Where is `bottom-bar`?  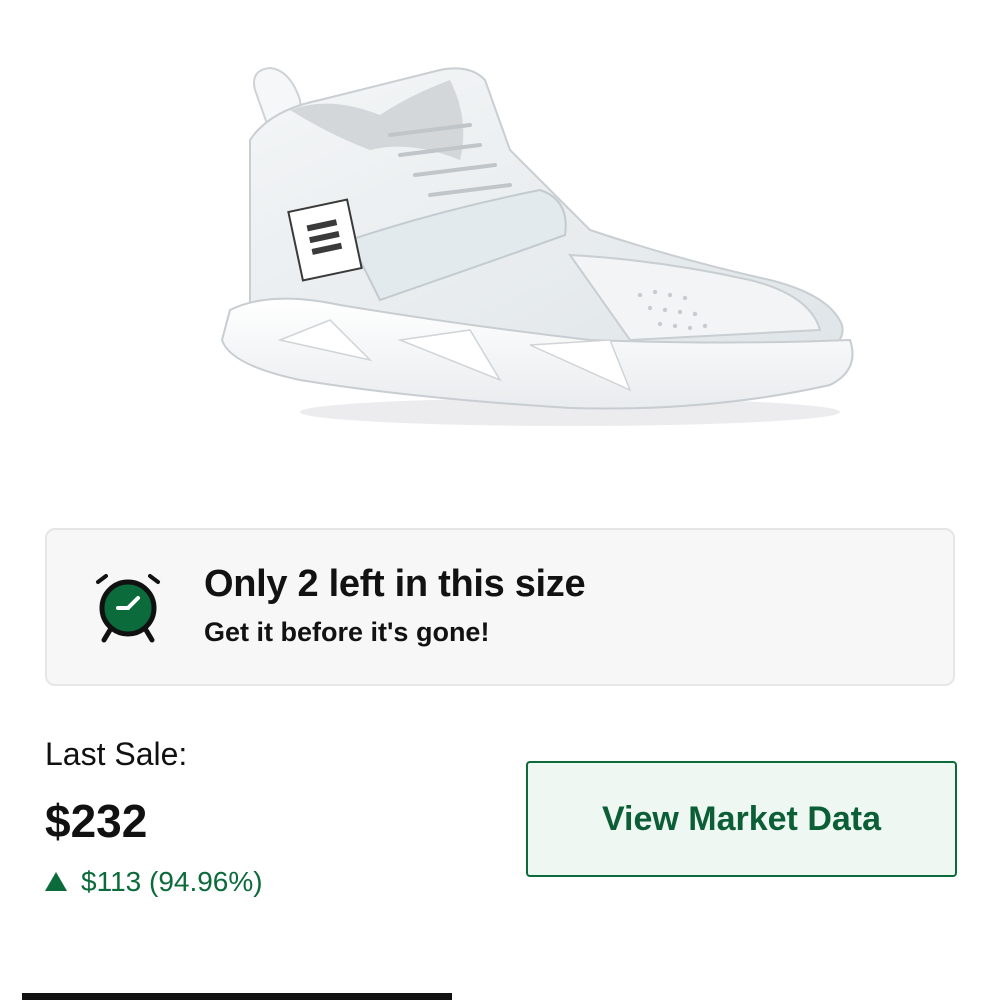
bottom-bar is located at coordinates (237, 996).